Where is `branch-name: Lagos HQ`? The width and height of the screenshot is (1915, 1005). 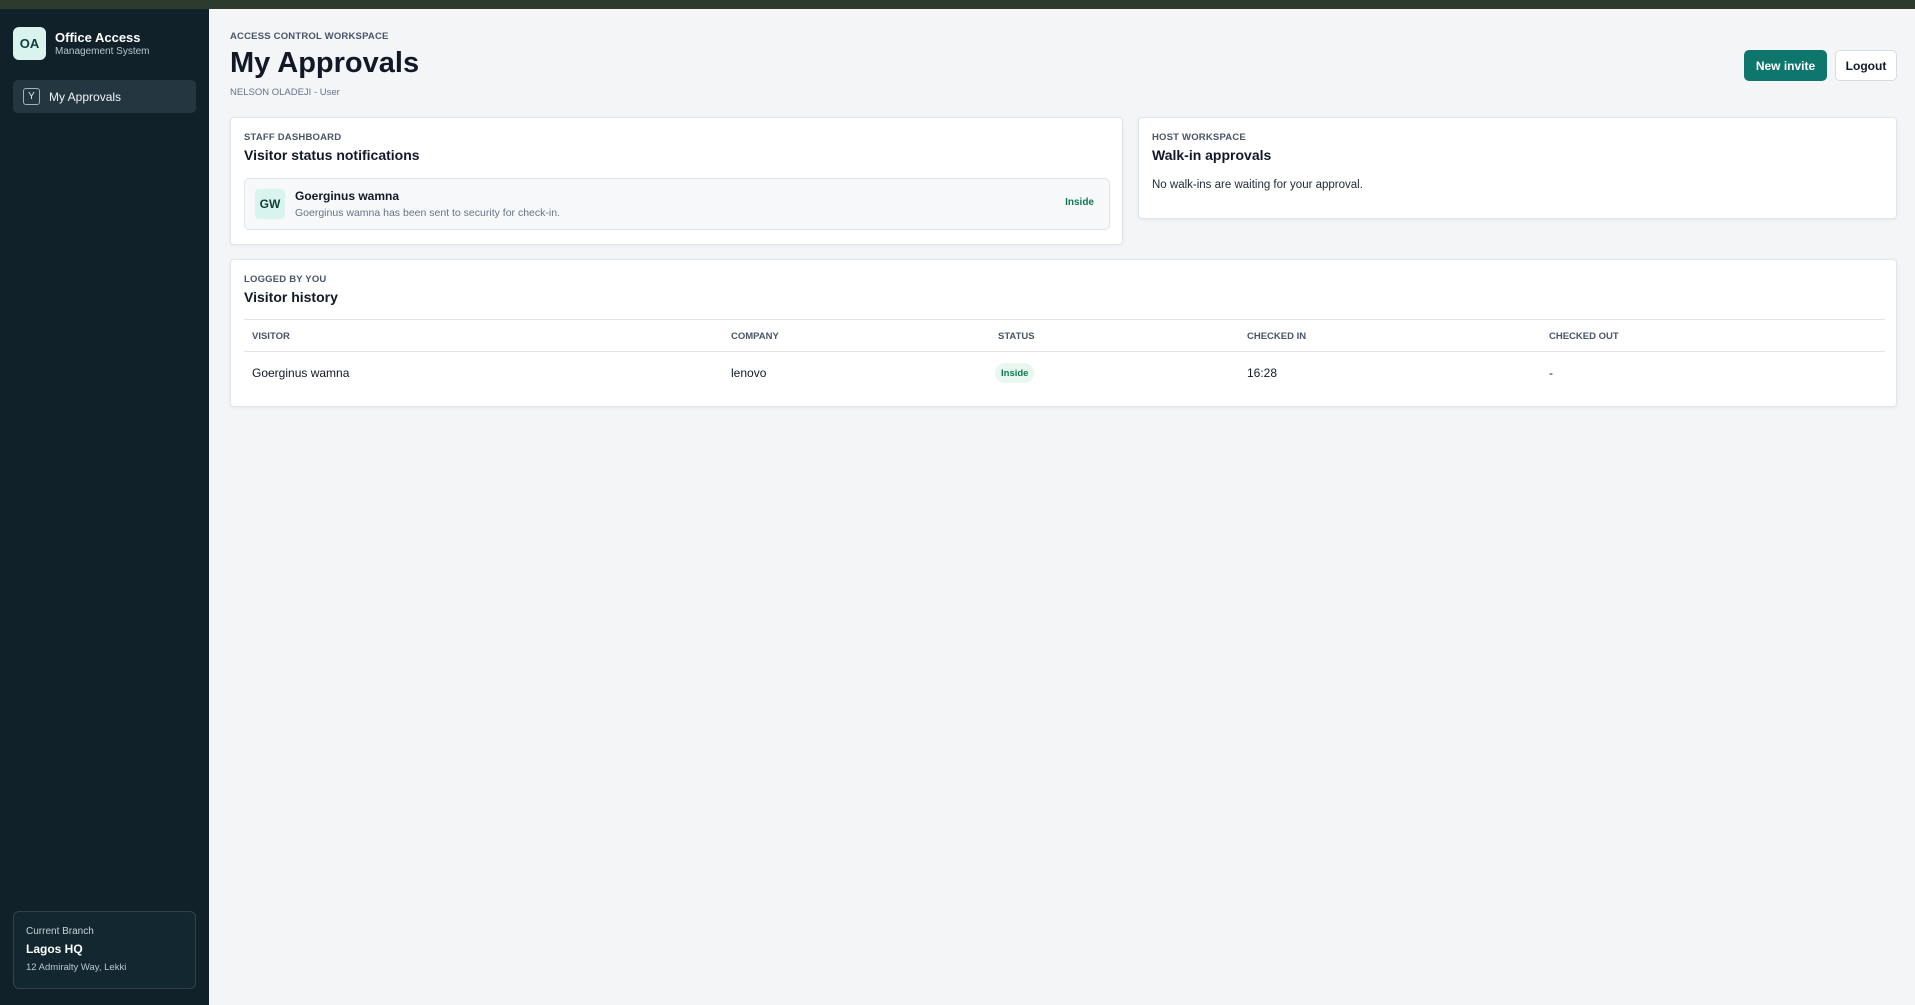 branch-name: Lagos HQ is located at coordinates (54, 949).